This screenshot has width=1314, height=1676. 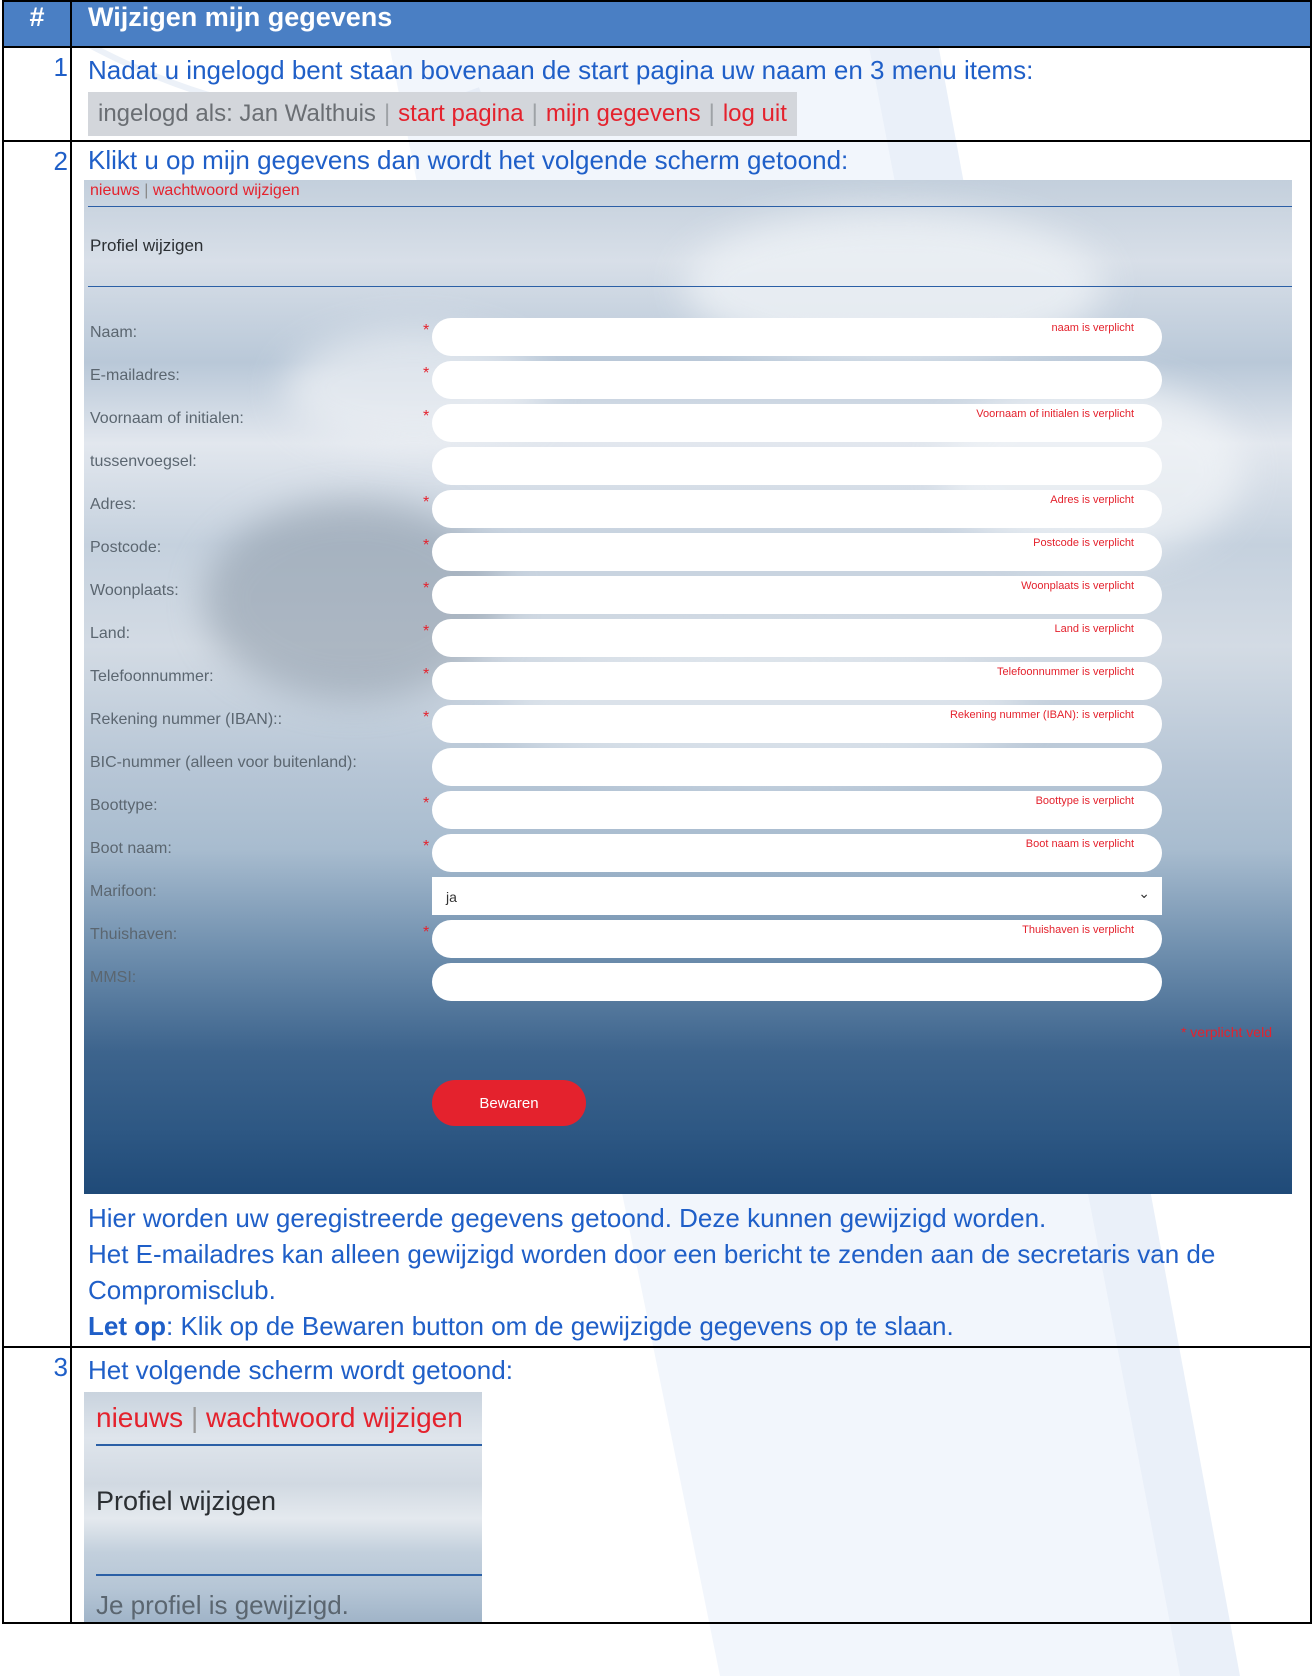 I want to click on form-row: E-mailadres: *, so click(x=688, y=382).